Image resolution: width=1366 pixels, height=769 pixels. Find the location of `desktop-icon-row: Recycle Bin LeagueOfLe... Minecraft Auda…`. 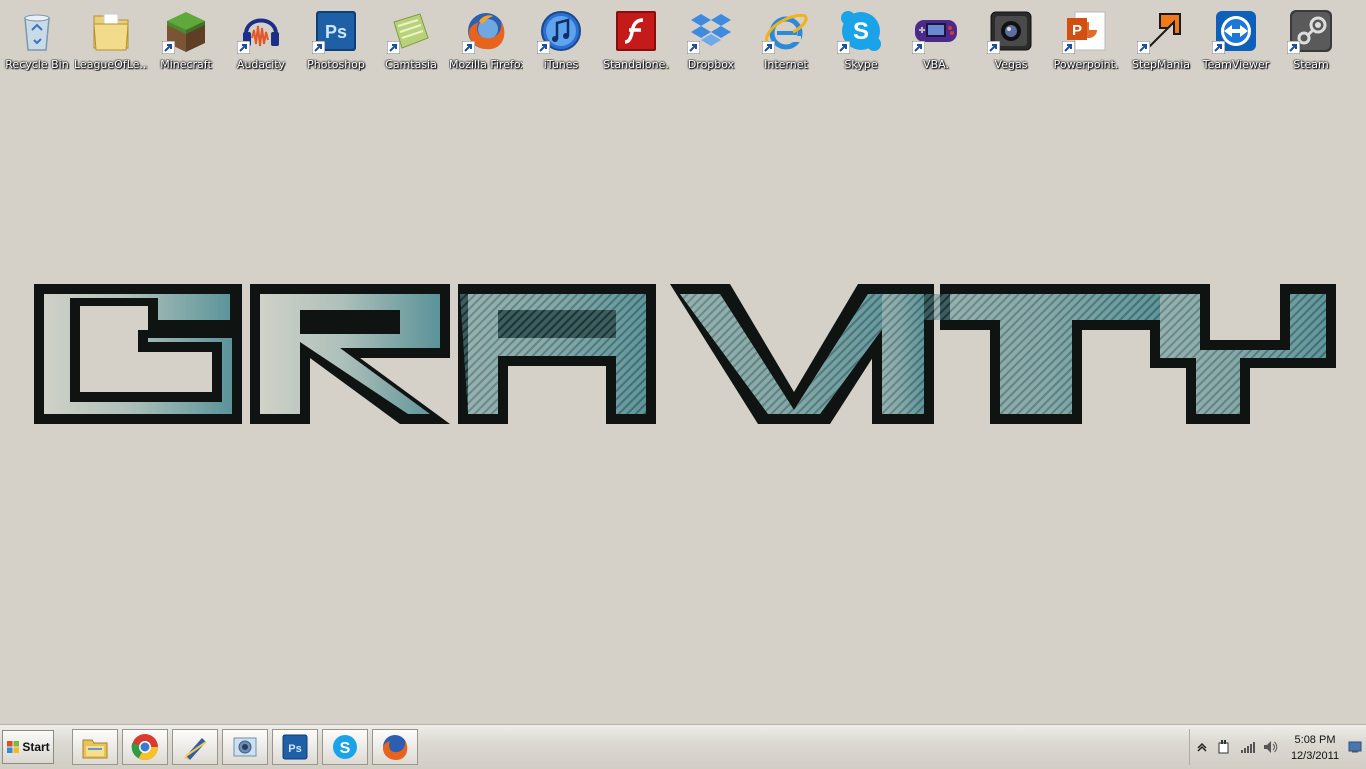

desktop-icon-row: Recycle Bin LeagueOfLe... Minecraft Auda… is located at coordinates (683, 40).